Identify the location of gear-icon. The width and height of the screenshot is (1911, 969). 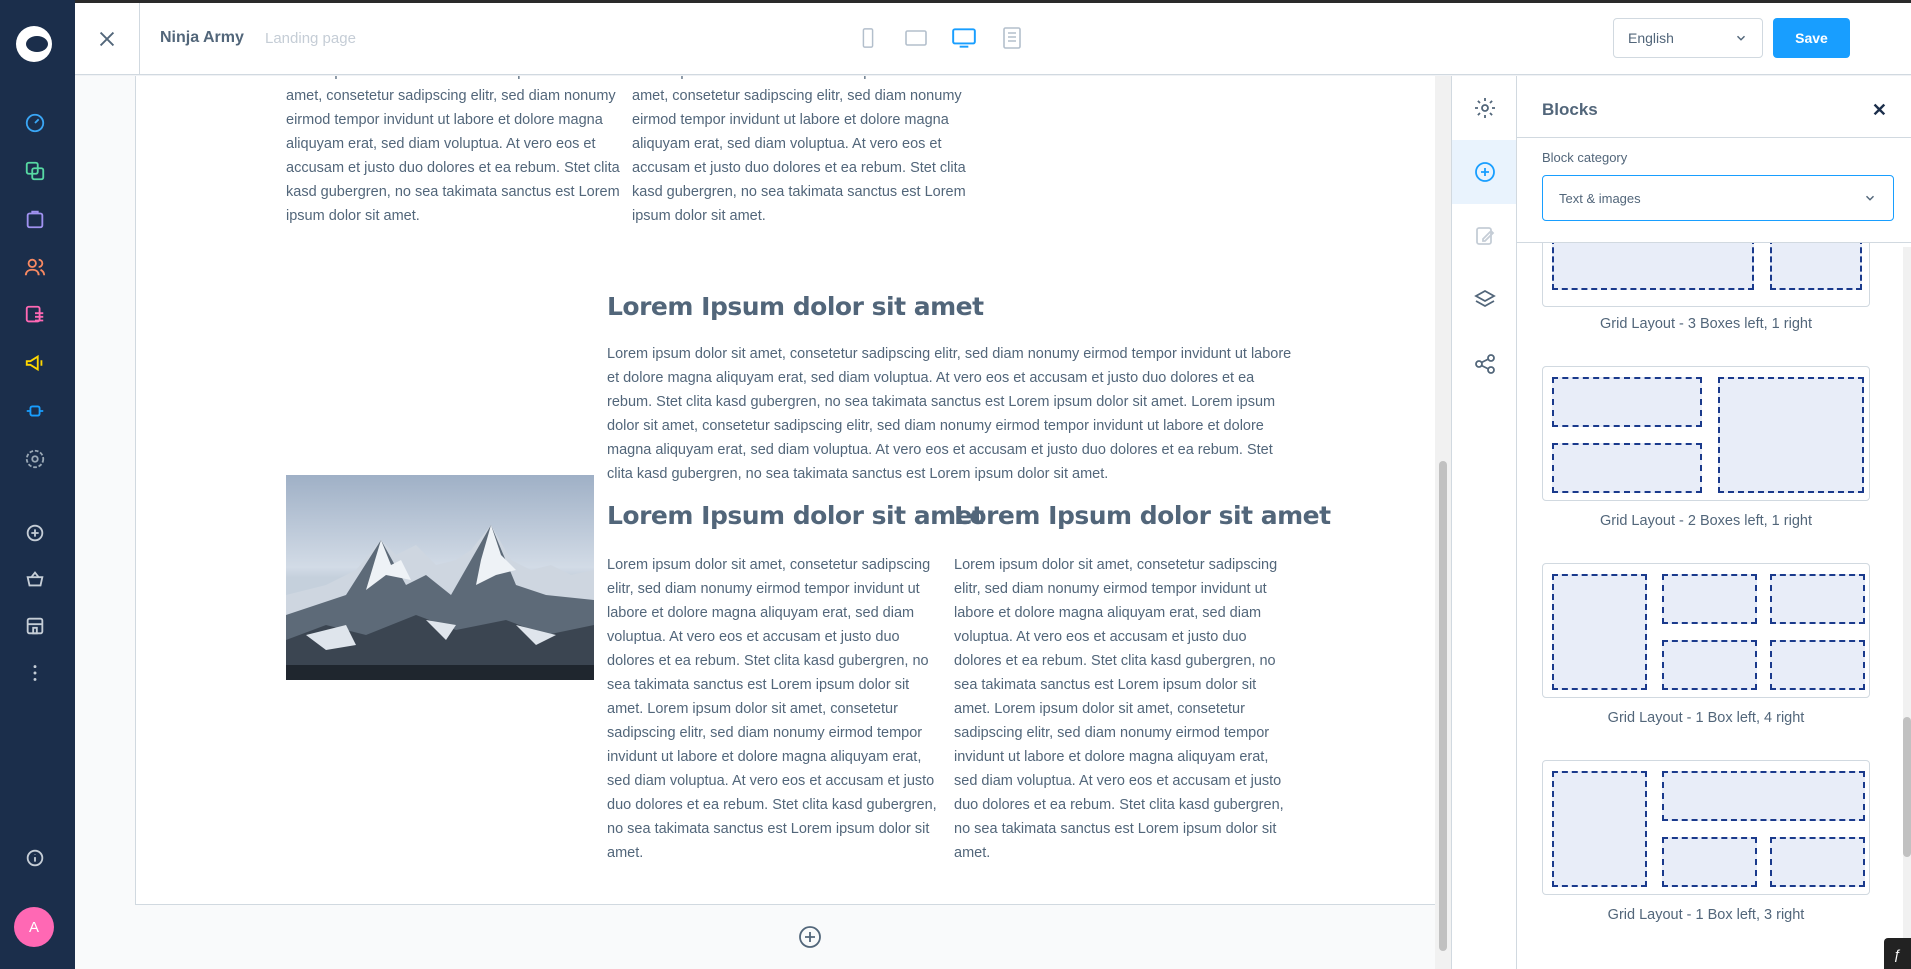
(1484, 108).